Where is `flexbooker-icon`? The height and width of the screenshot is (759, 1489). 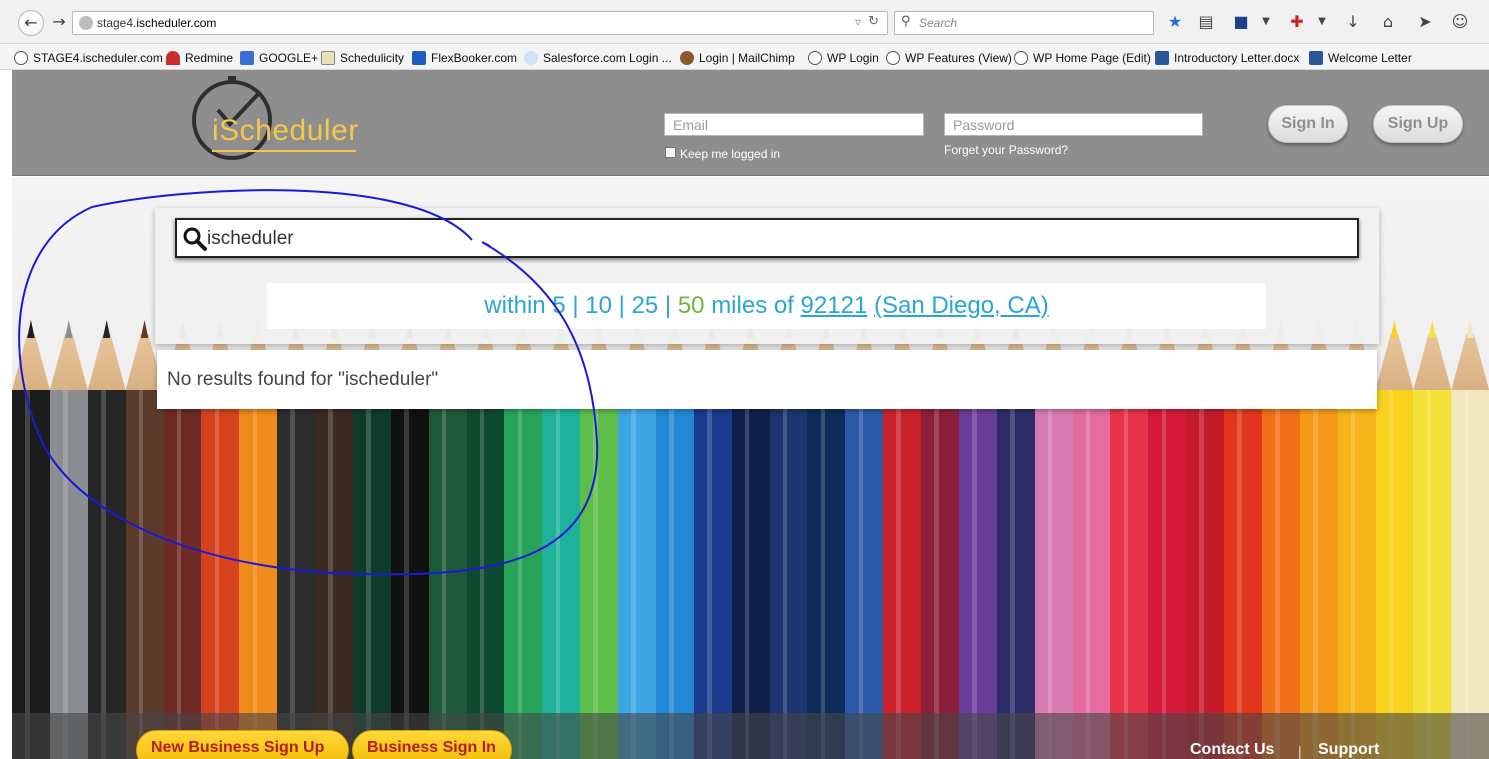 flexbooker-icon is located at coordinates (419, 58).